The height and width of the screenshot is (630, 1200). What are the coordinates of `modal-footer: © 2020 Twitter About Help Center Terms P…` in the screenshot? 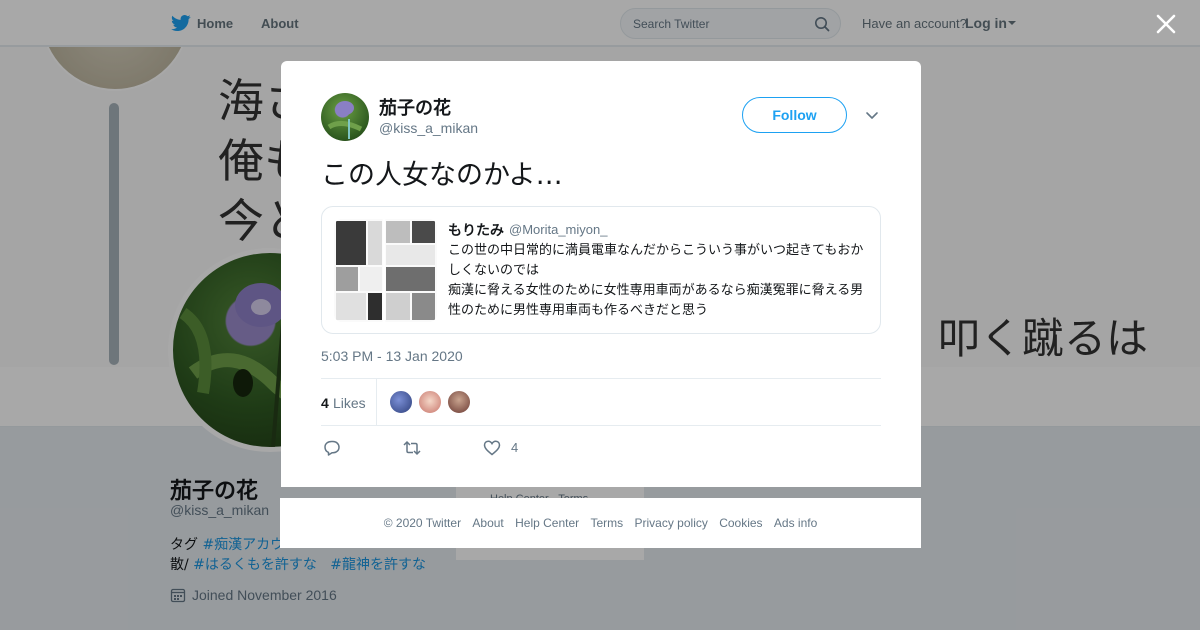 It's located at (600, 523).